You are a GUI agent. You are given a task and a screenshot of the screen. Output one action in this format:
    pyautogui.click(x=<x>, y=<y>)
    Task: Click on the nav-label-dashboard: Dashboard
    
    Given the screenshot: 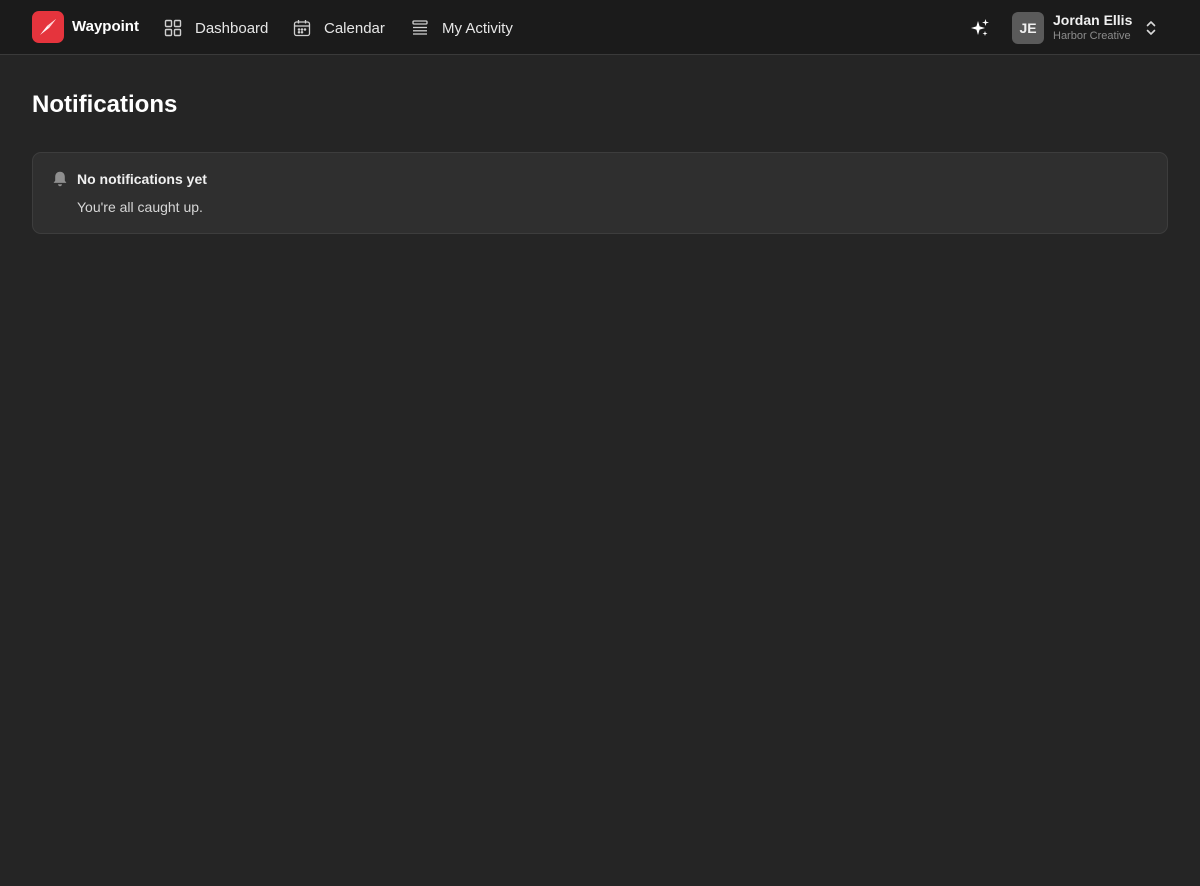 What is the action you would take?
    pyautogui.click(x=232, y=28)
    